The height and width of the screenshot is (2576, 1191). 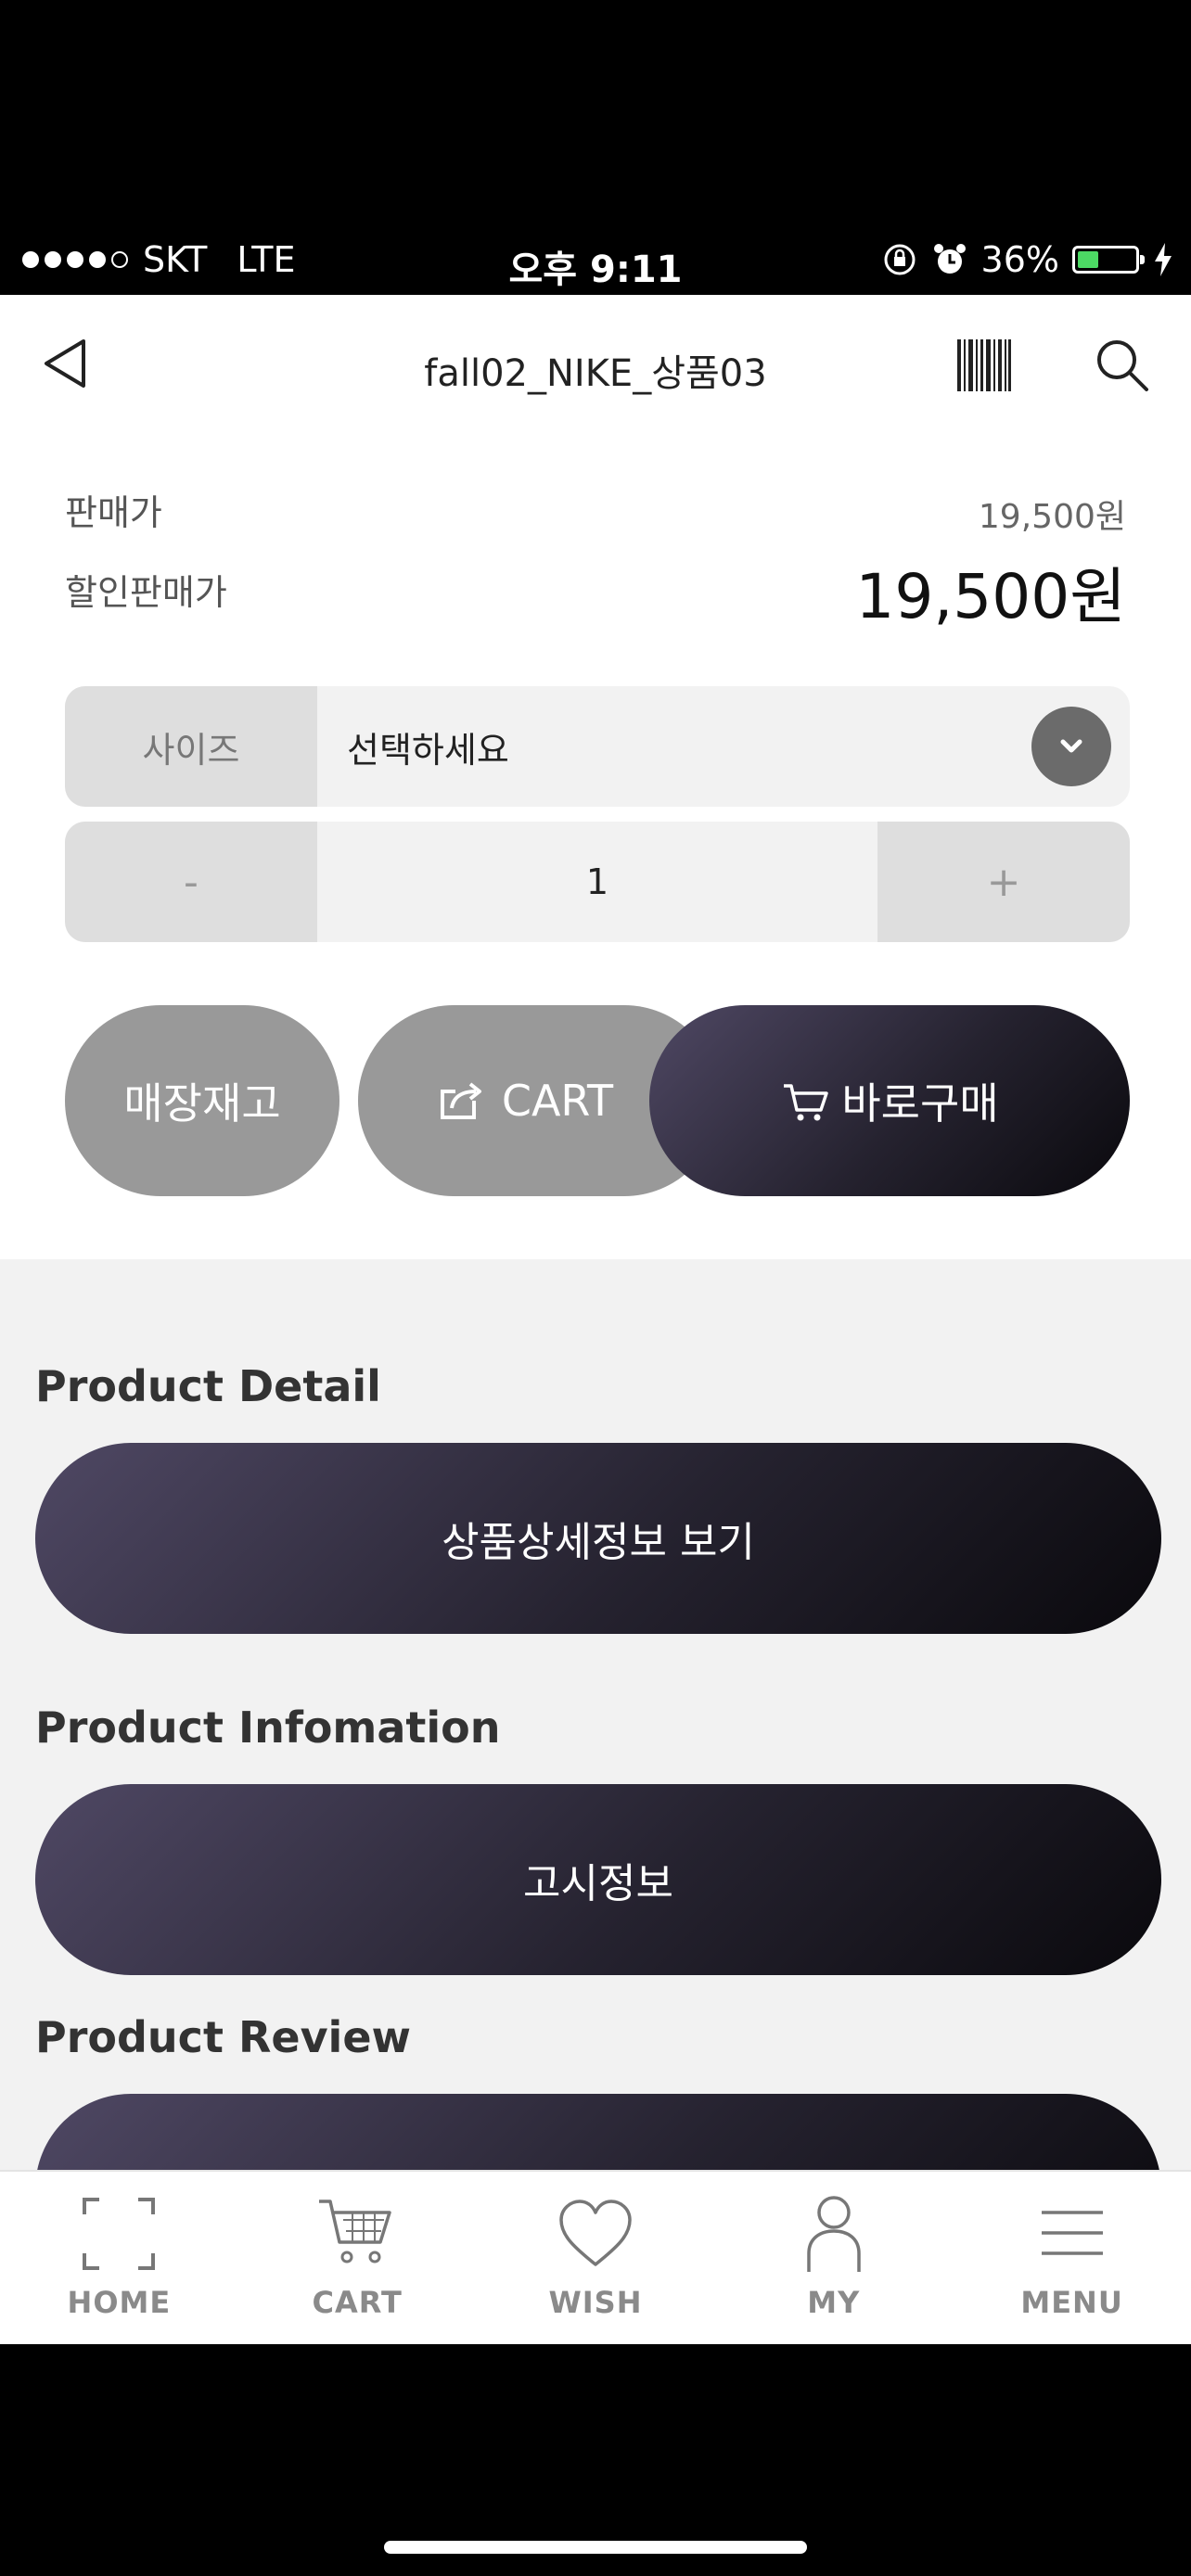 I want to click on tab-home: HOME, so click(x=119, y=2258).